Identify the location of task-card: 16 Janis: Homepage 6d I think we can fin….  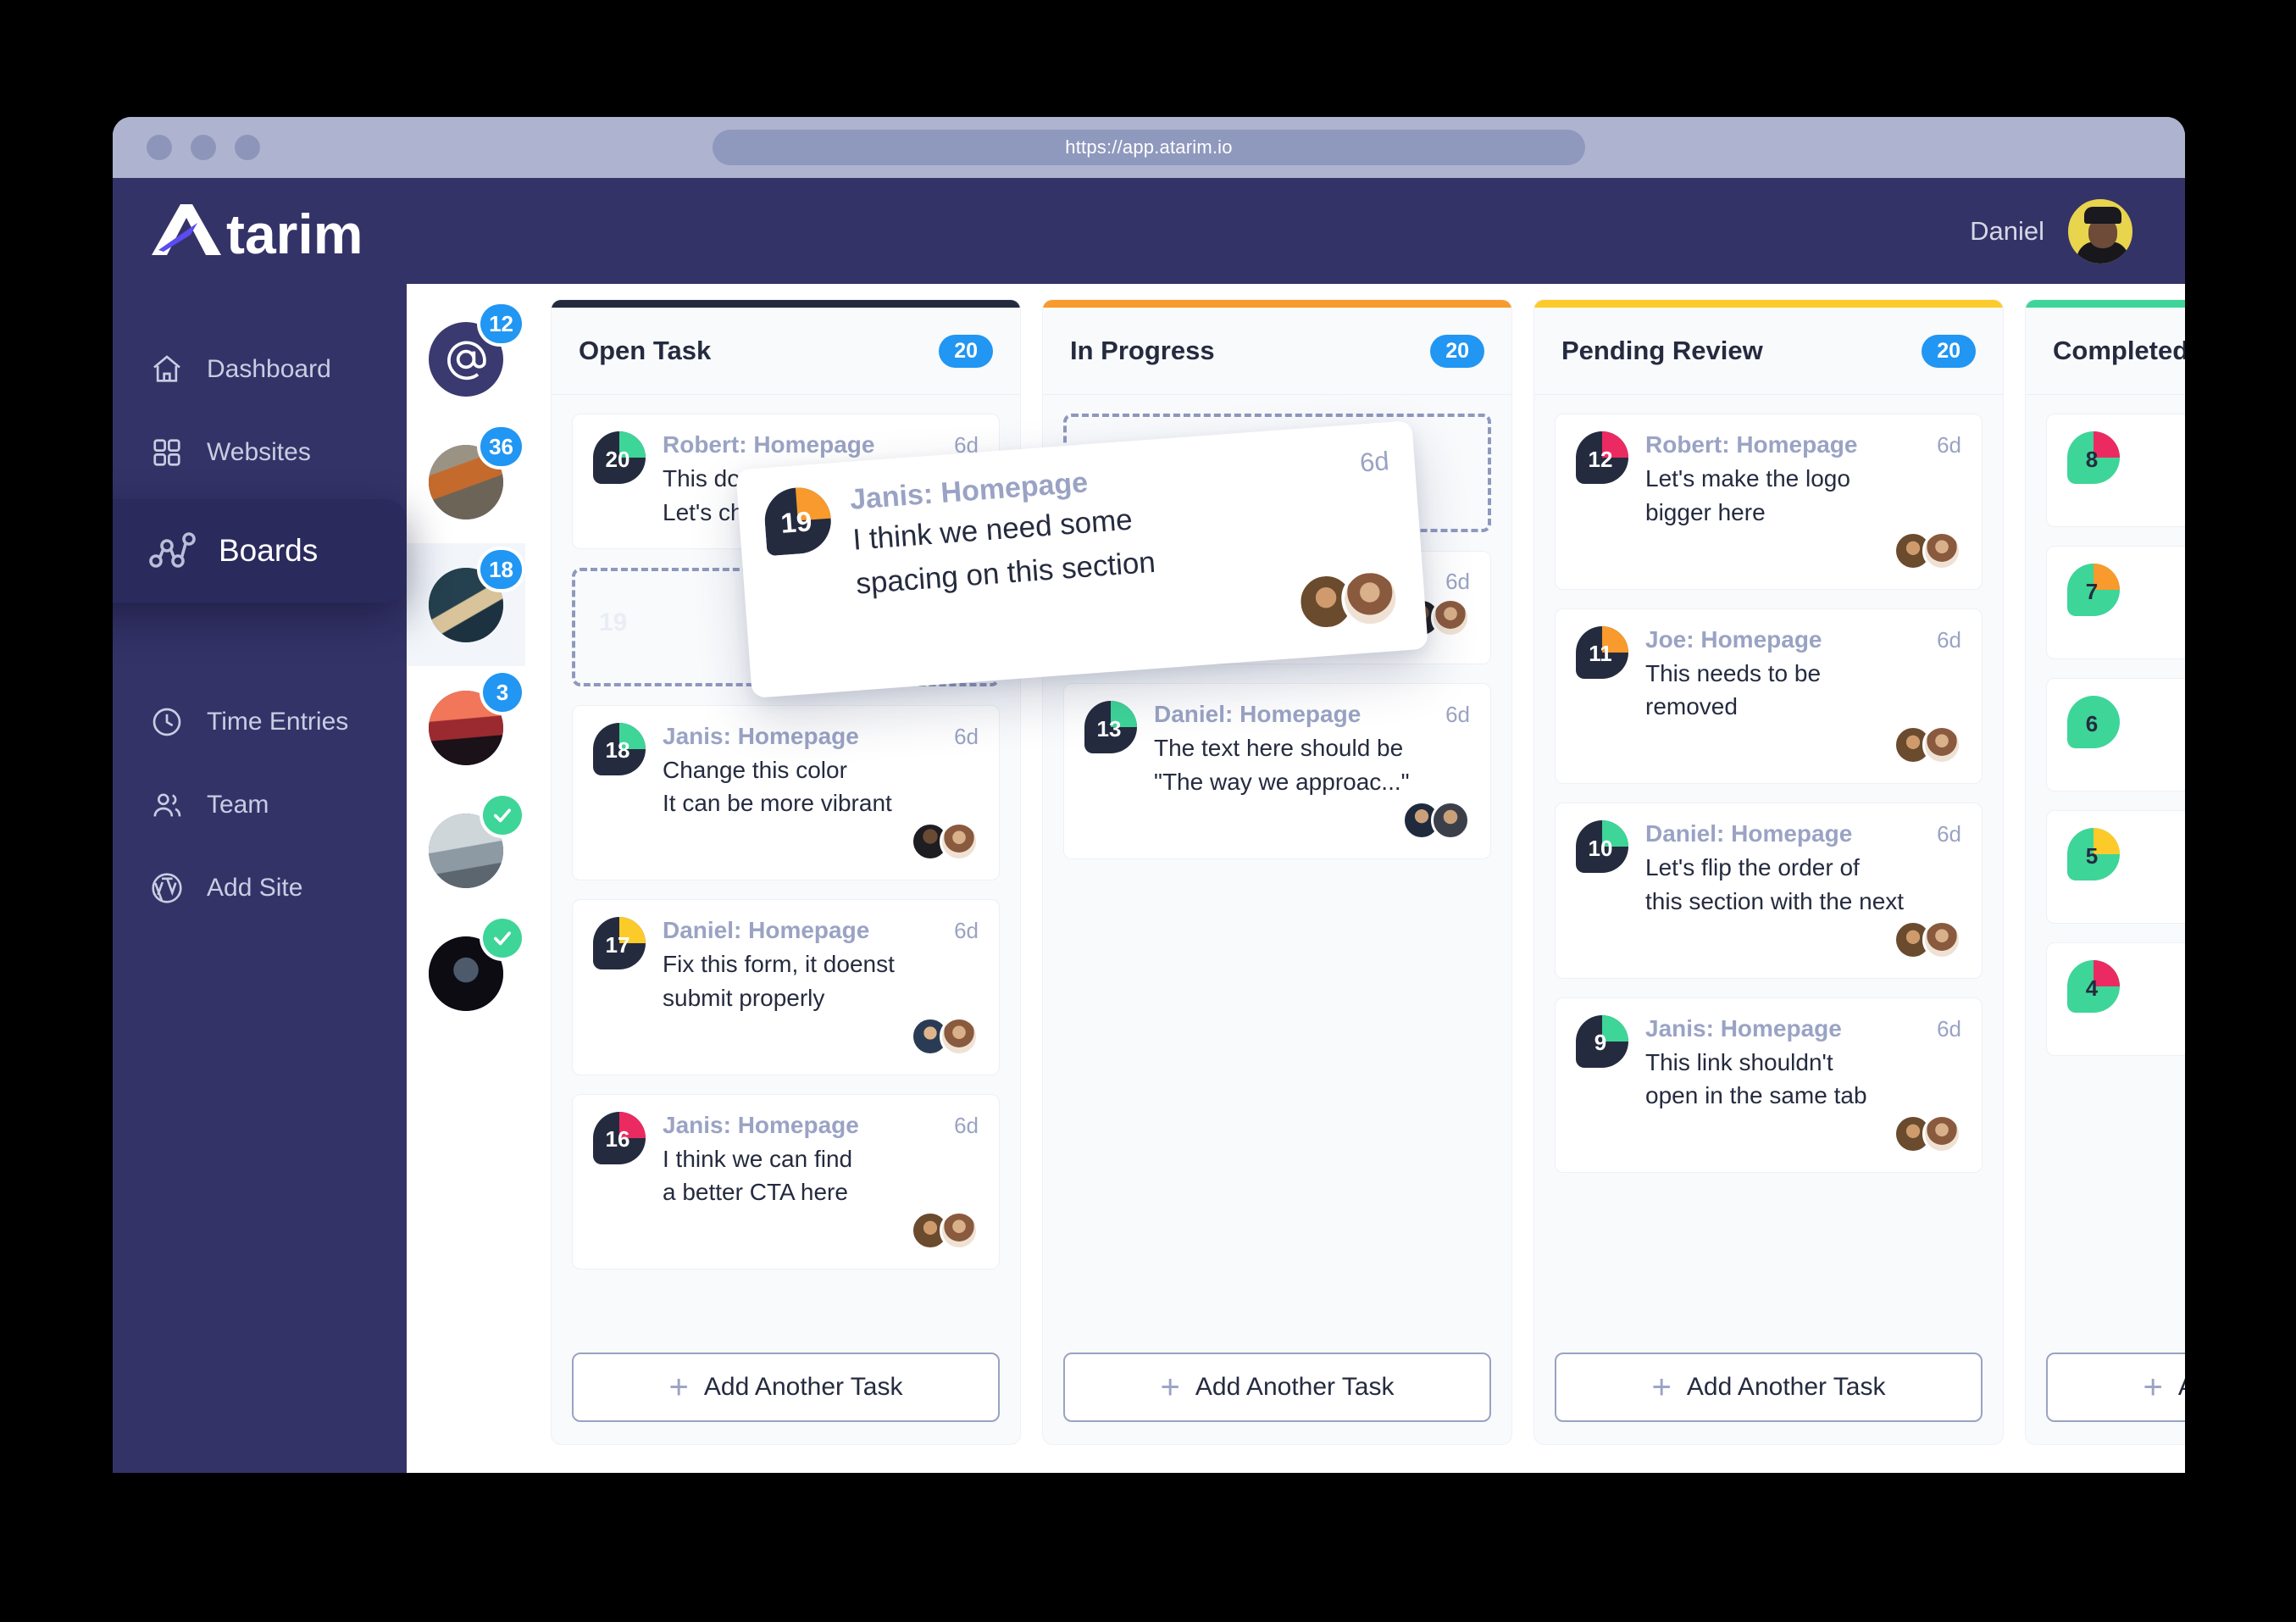
(786, 1181).